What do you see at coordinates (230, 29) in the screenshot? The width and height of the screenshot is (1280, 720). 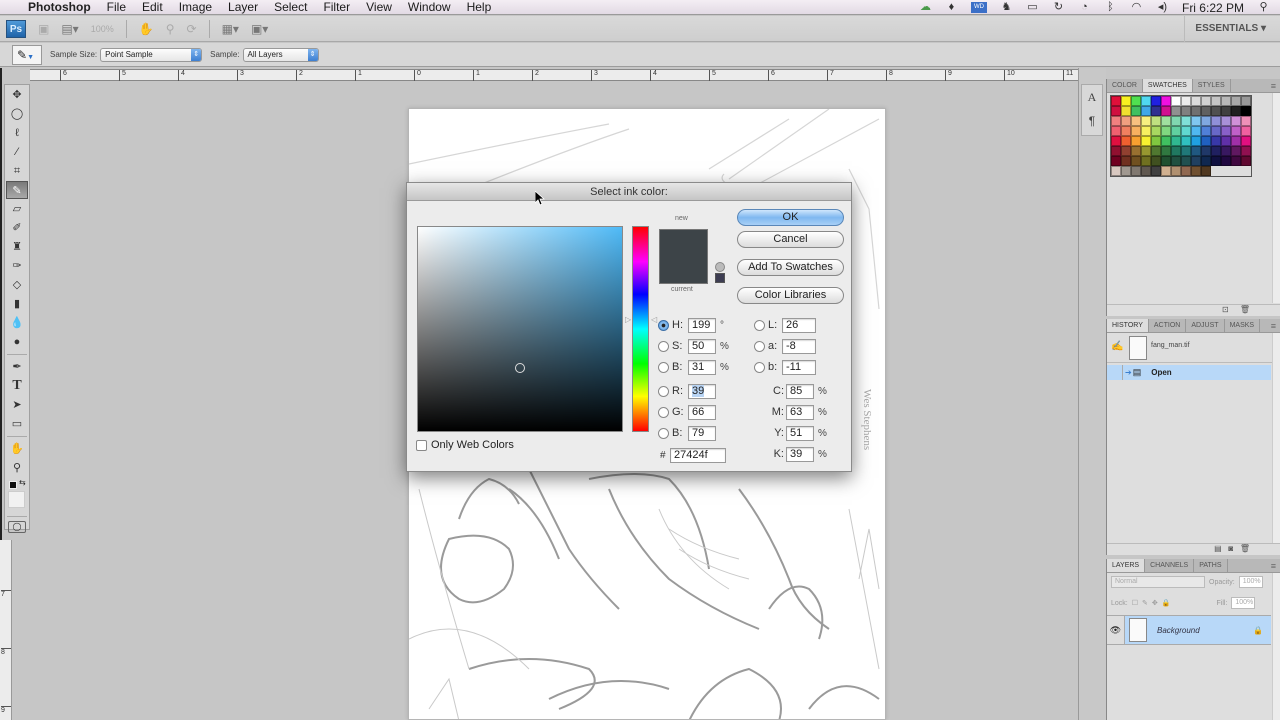 I see `arrange-documents-icon: ▦▾` at bounding box center [230, 29].